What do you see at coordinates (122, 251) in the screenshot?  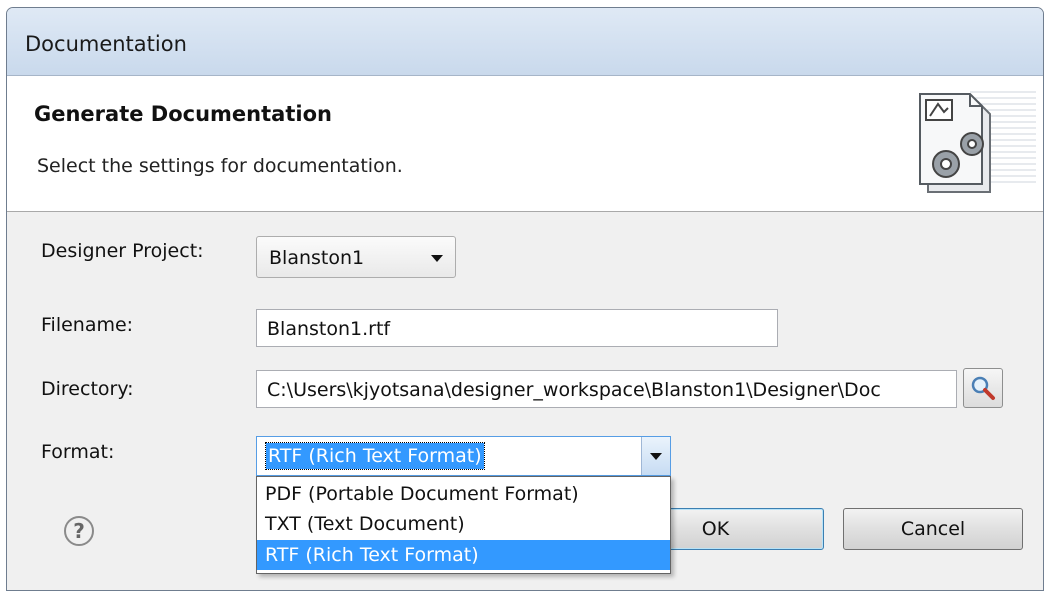 I see `designer-project-label: Designer Project:` at bounding box center [122, 251].